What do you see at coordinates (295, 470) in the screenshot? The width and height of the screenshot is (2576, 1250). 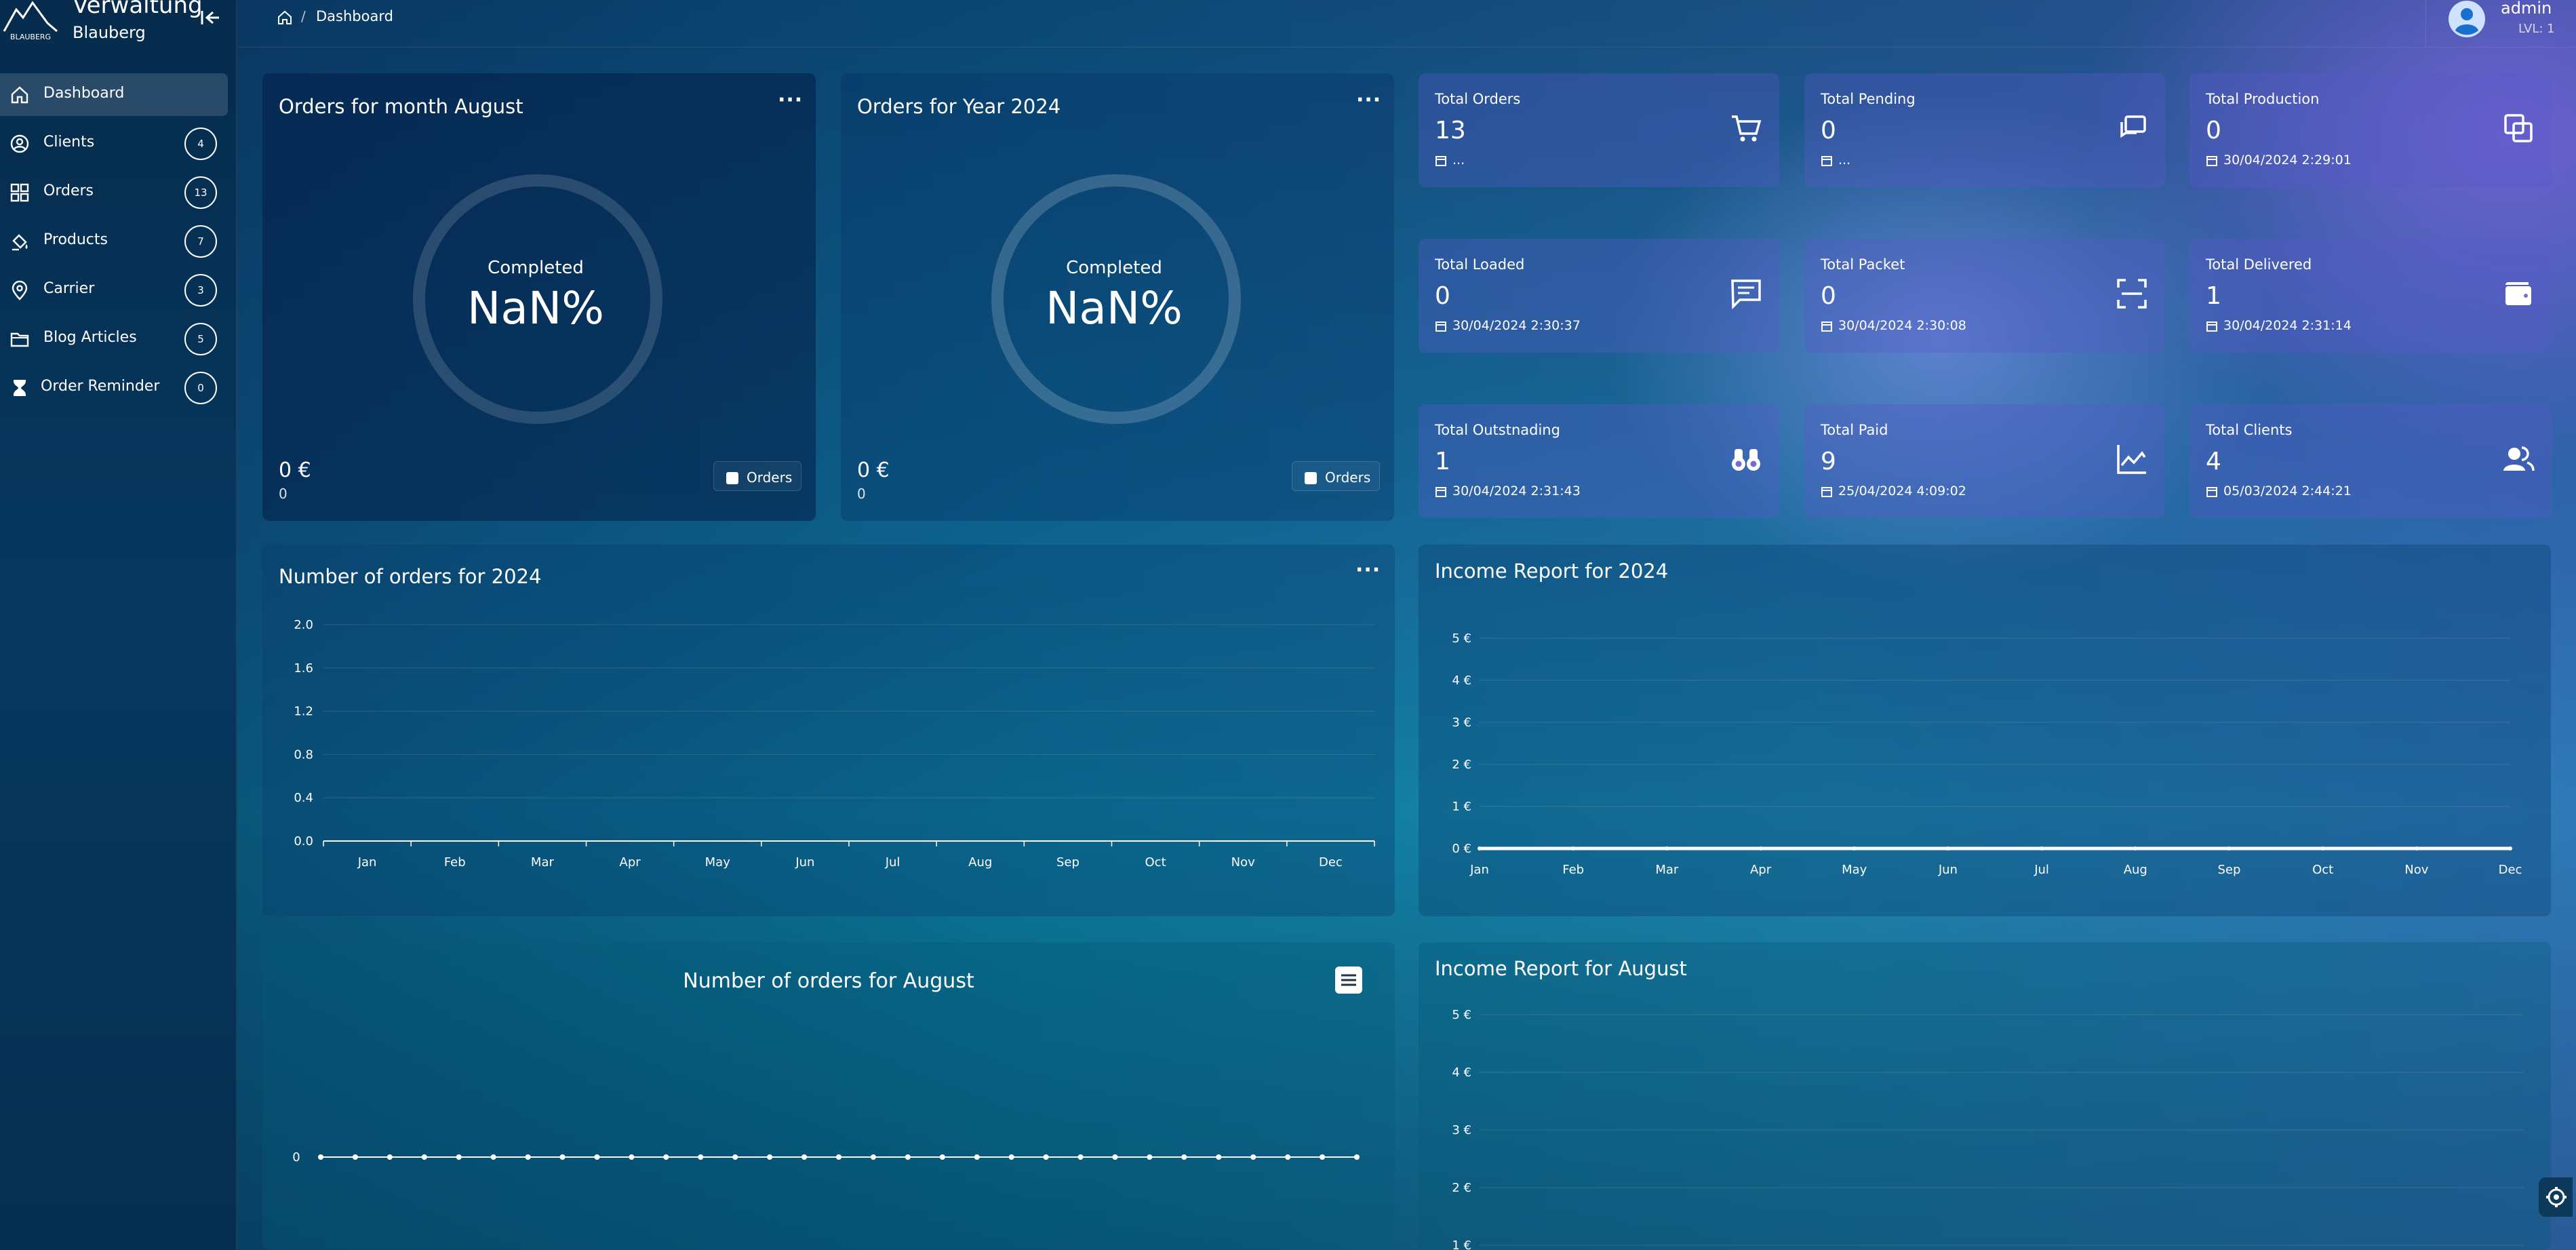 I see `amount-value: 0 €` at bounding box center [295, 470].